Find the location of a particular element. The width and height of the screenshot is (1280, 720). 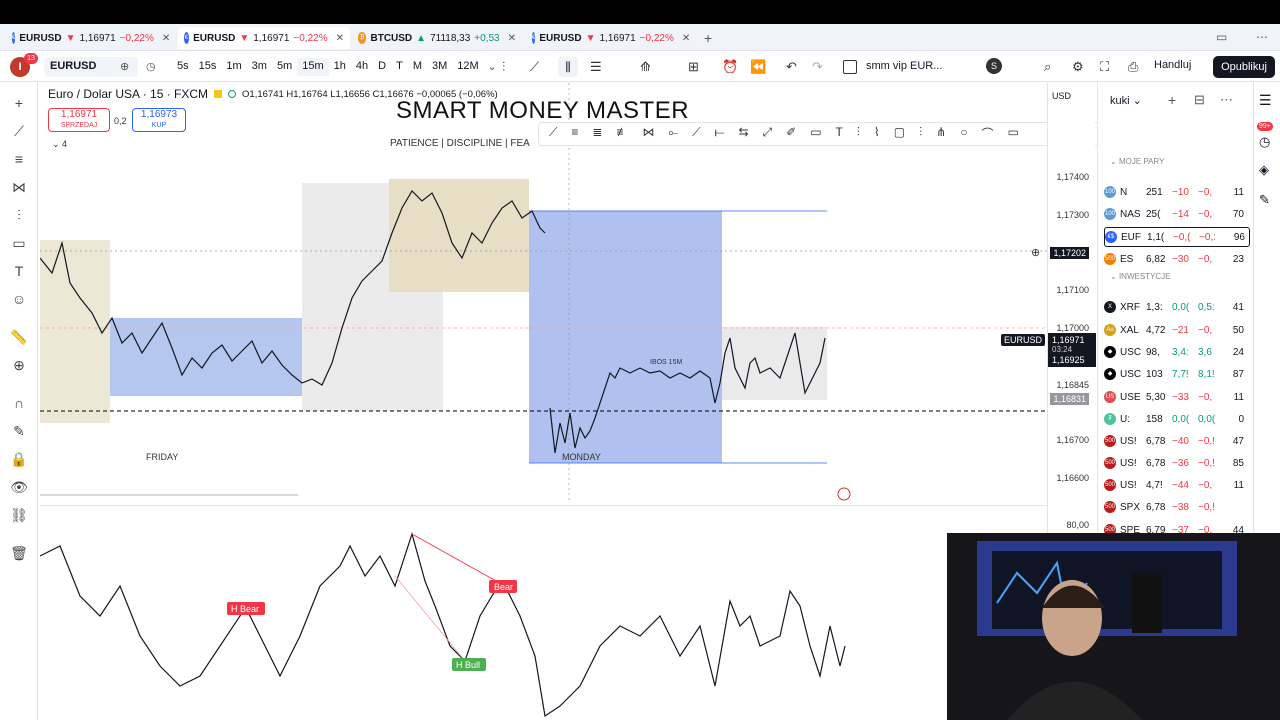

crosshair-icon: + is located at coordinates (19, 103).